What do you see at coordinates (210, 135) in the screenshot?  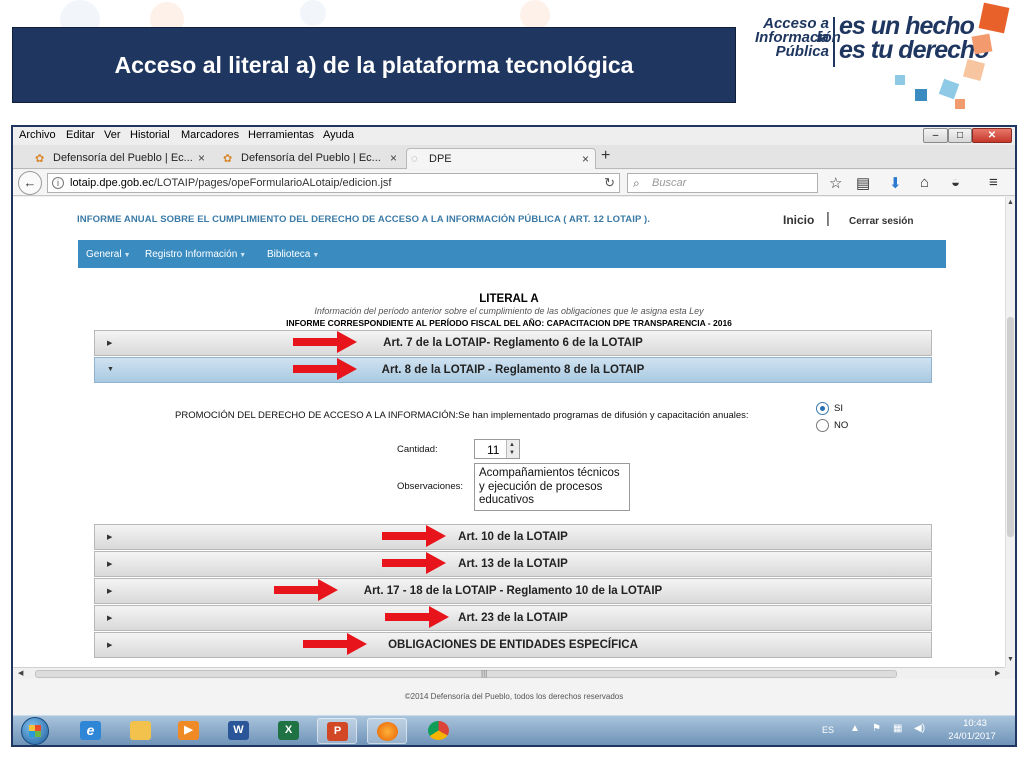 I see `menu-marcadores: Marcadores` at bounding box center [210, 135].